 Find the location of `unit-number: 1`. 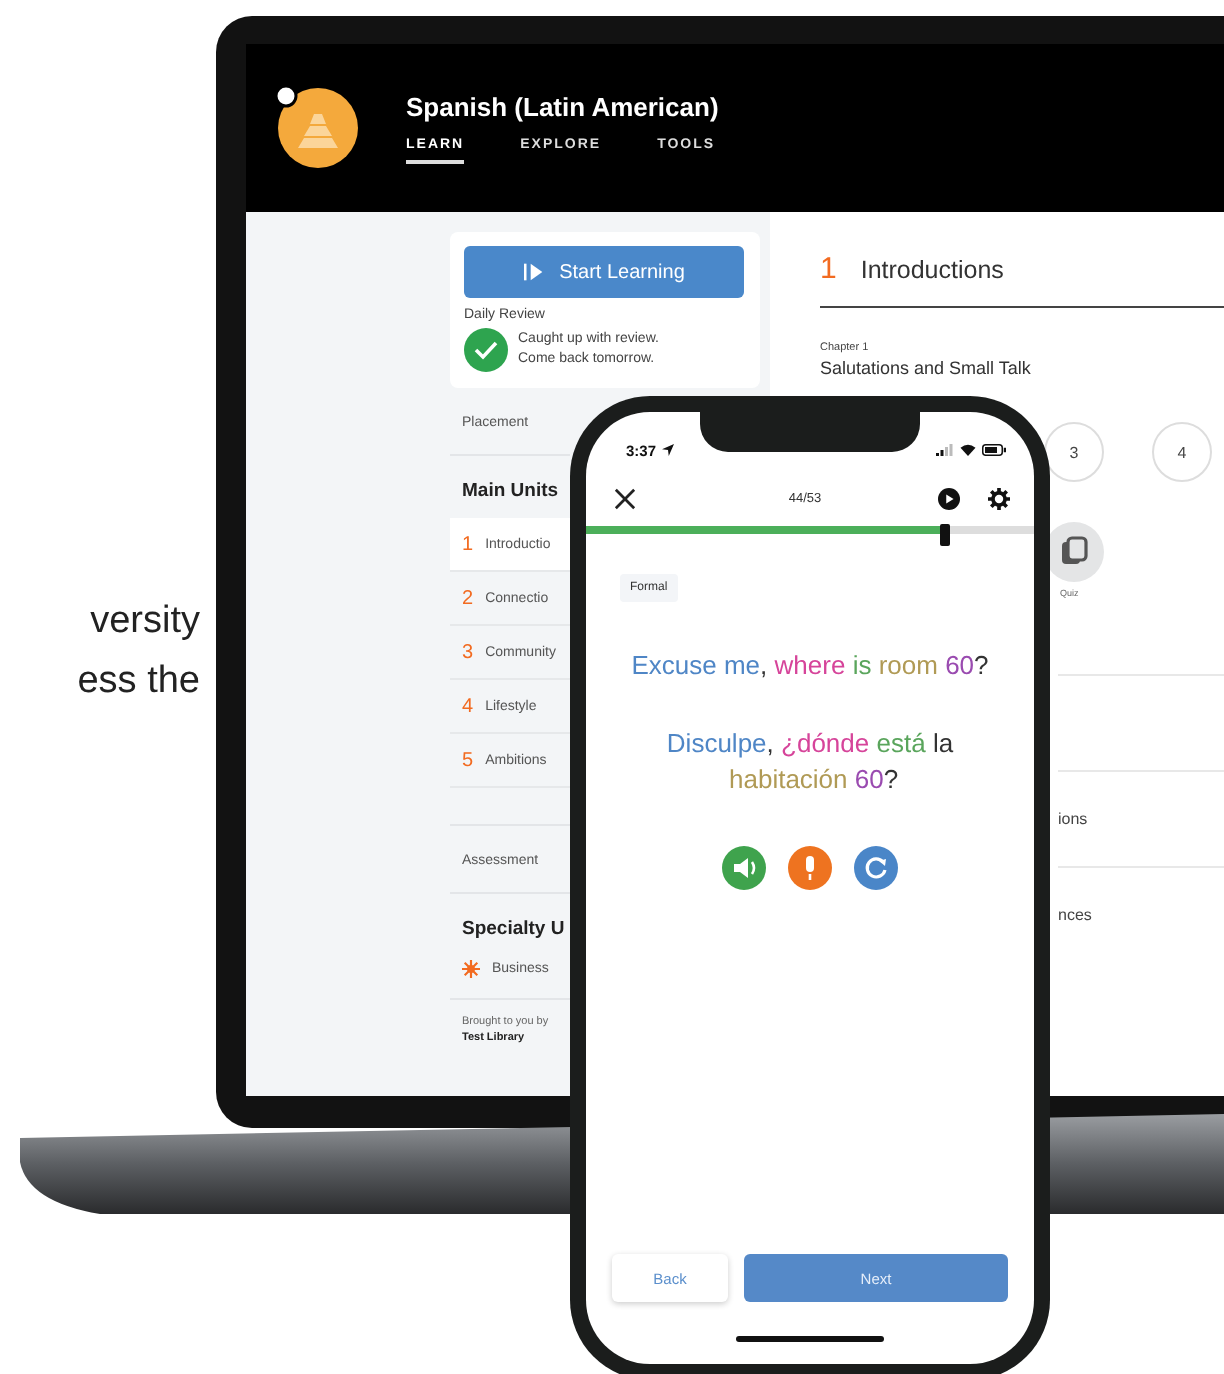

unit-number: 1 is located at coordinates (828, 269).